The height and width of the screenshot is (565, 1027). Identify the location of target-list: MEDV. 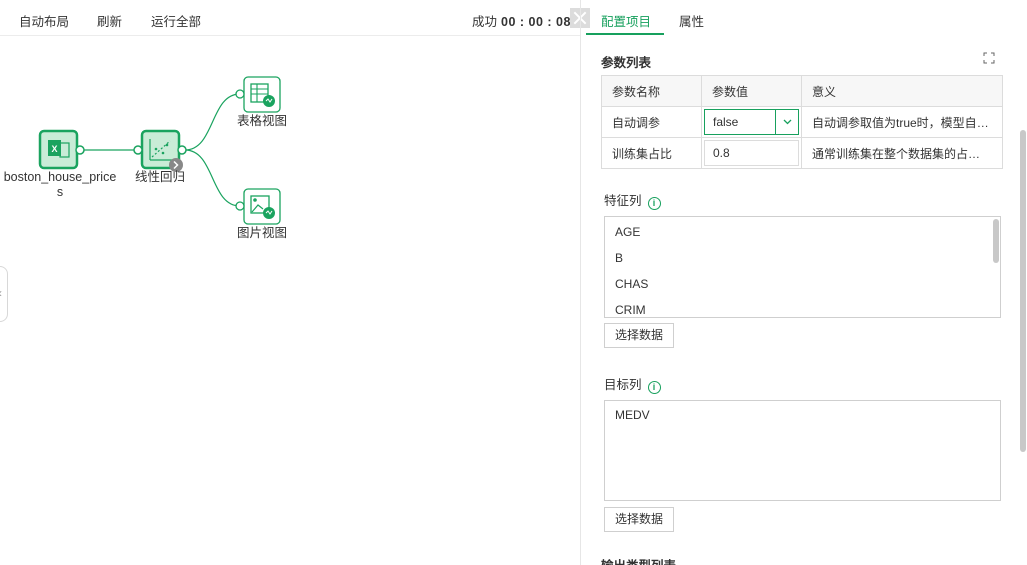
(802, 450).